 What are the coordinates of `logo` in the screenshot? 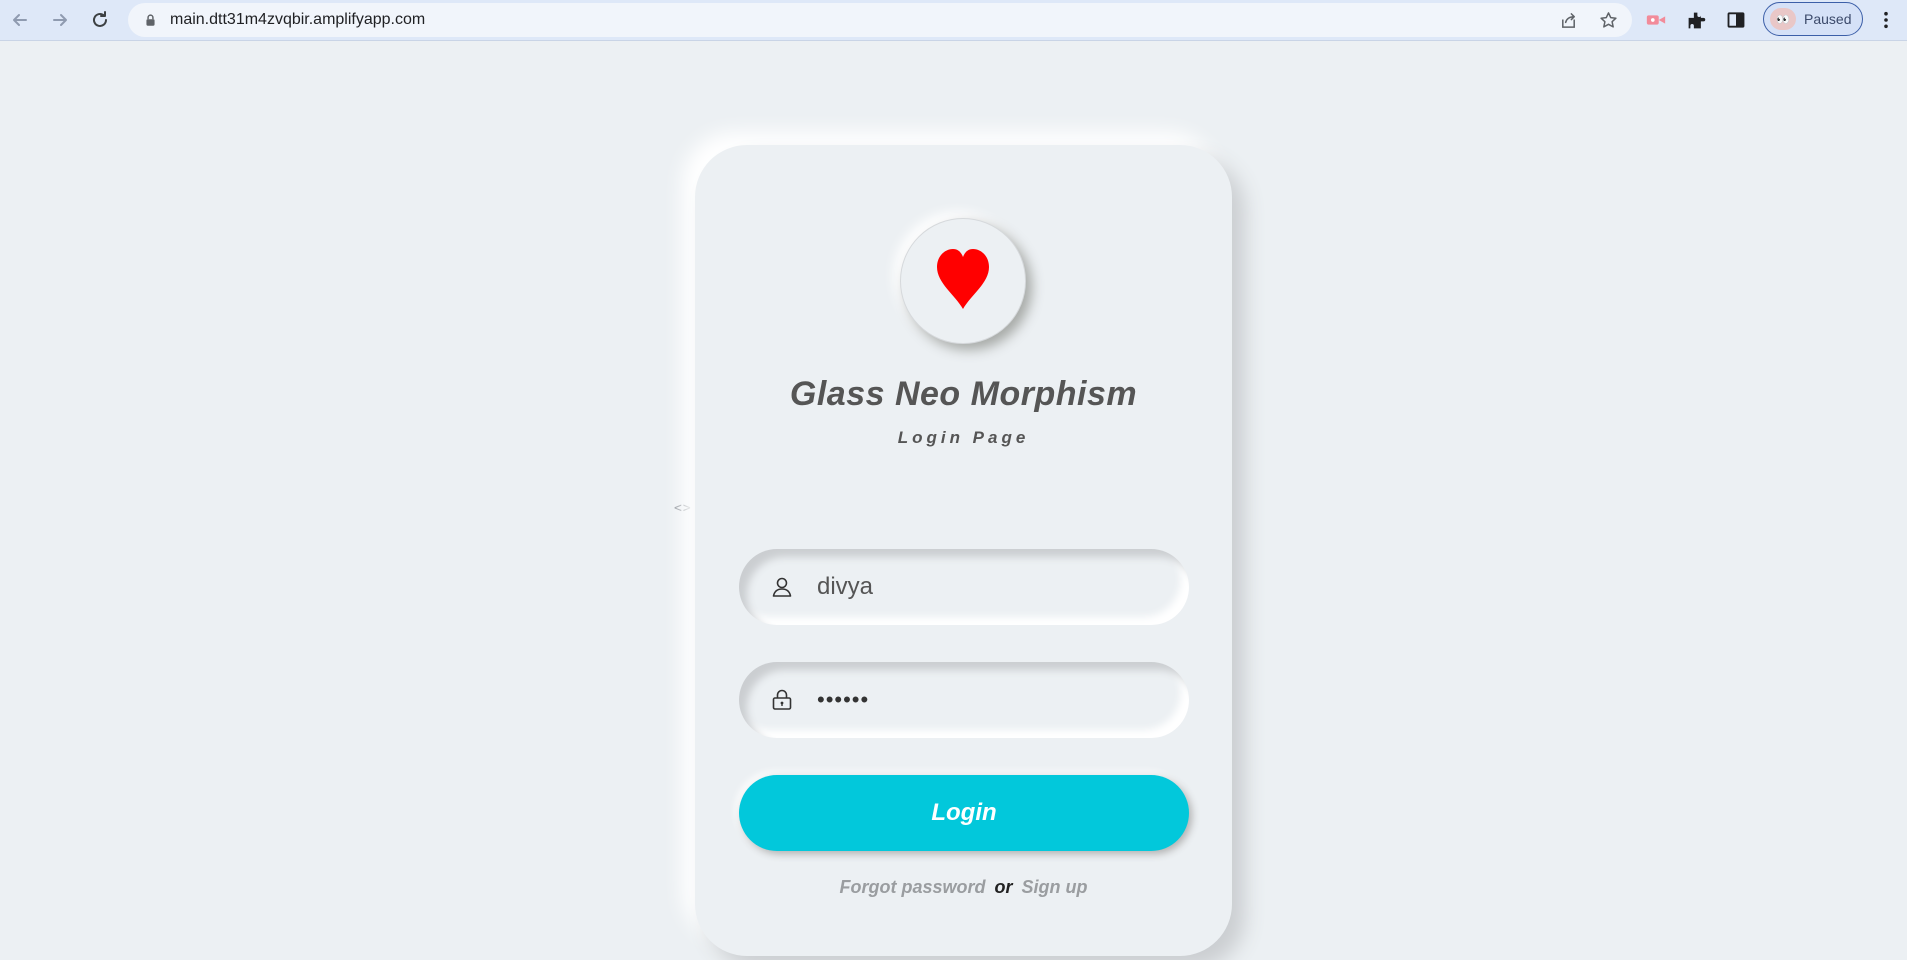 It's located at (963, 281).